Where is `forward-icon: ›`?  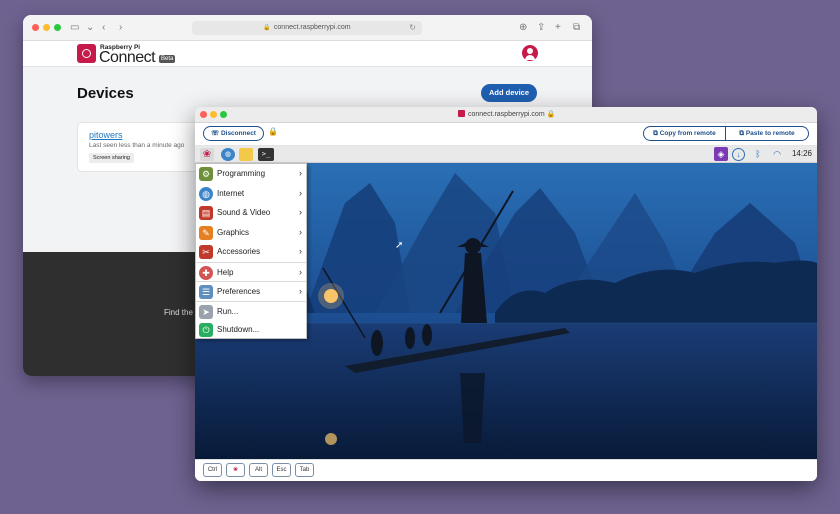
forward-icon: › is located at coordinates (120, 28).